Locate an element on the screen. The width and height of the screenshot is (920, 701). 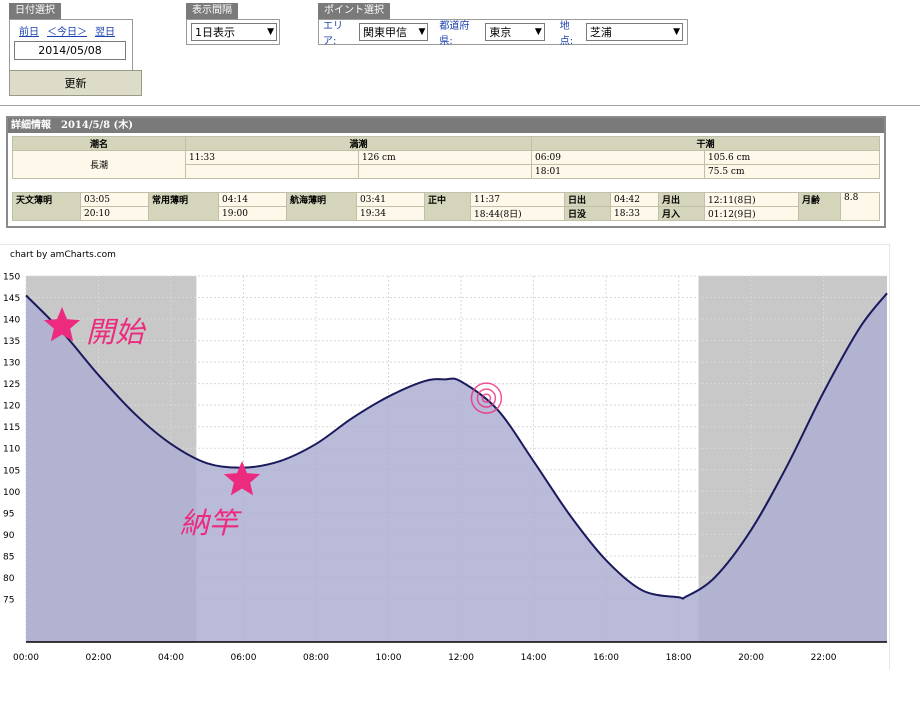
tide-name-header: 潮名 is located at coordinates (99, 143).